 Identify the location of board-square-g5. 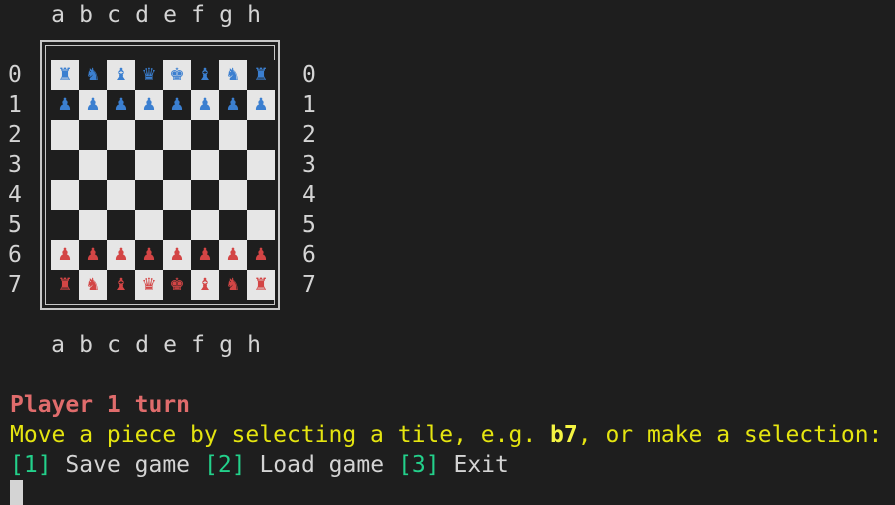
(233, 225).